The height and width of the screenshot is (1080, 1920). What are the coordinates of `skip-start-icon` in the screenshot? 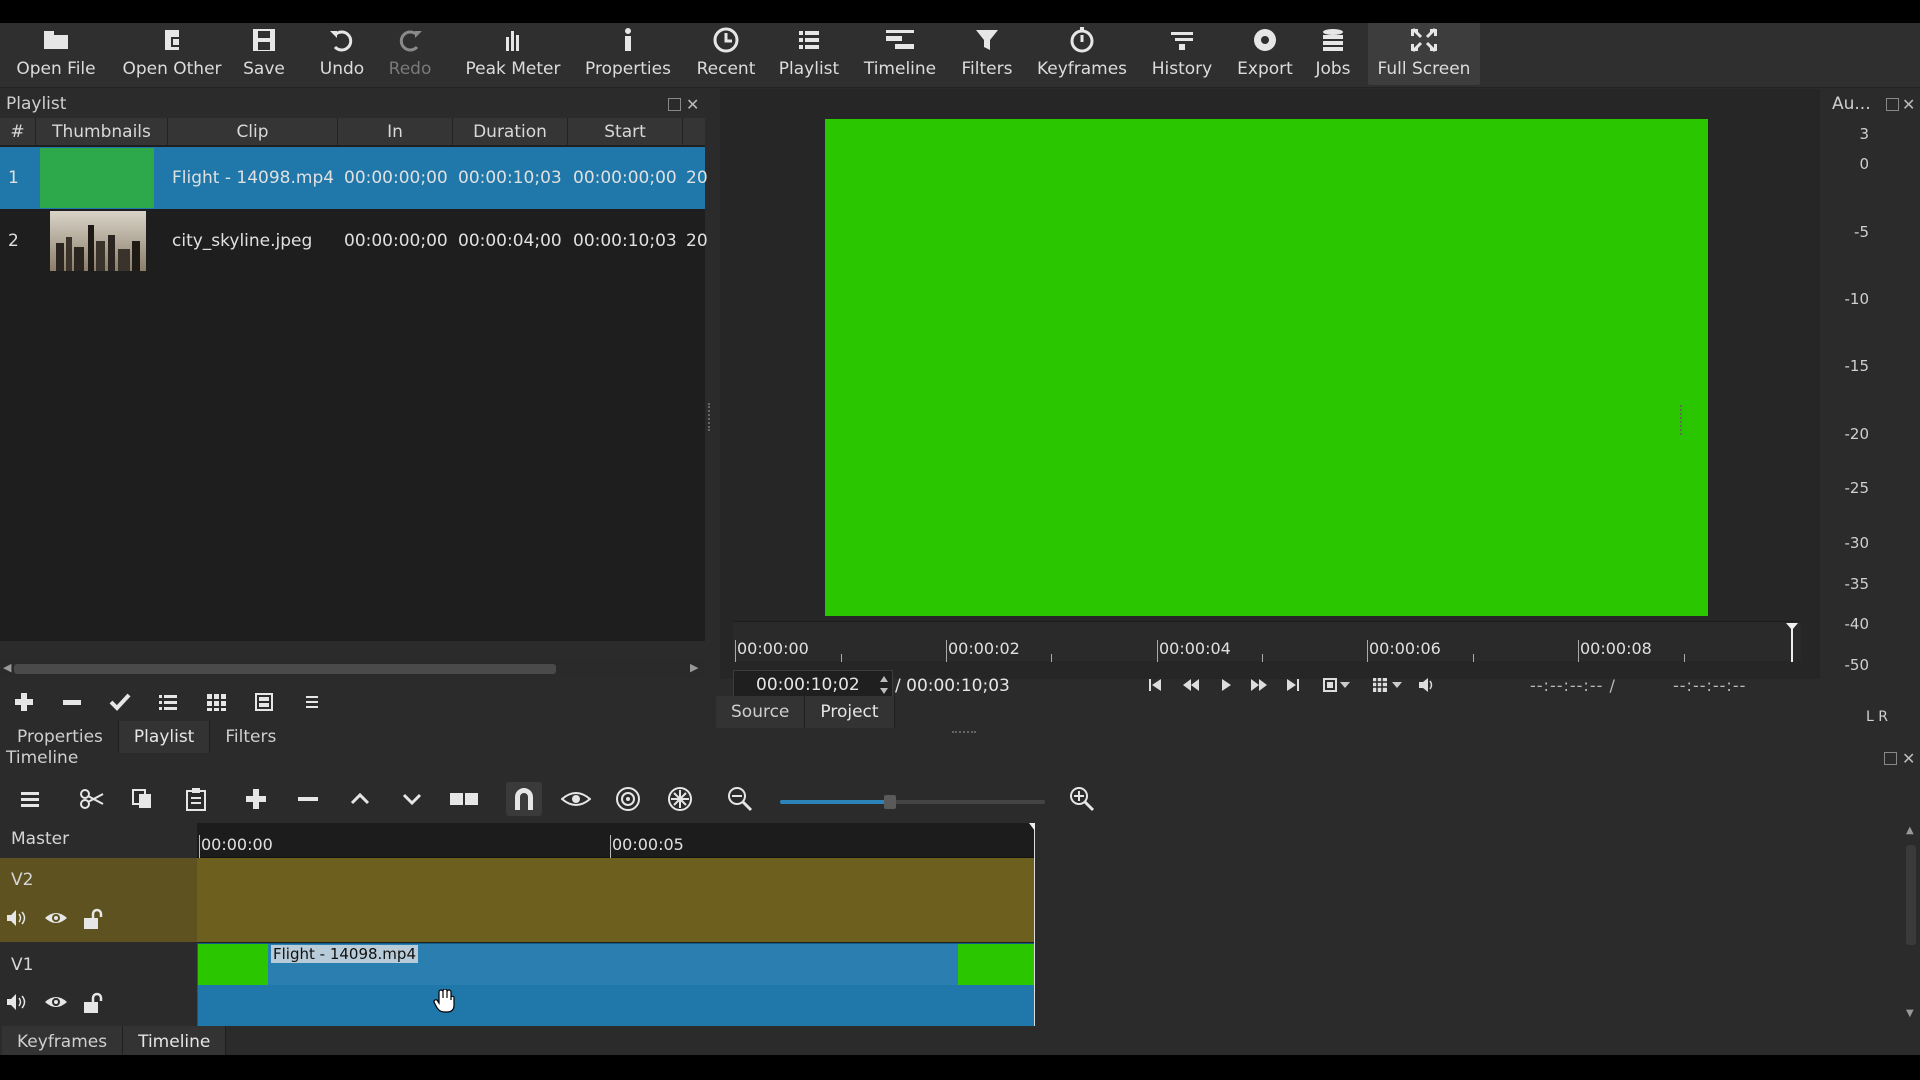 It's located at (1155, 685).